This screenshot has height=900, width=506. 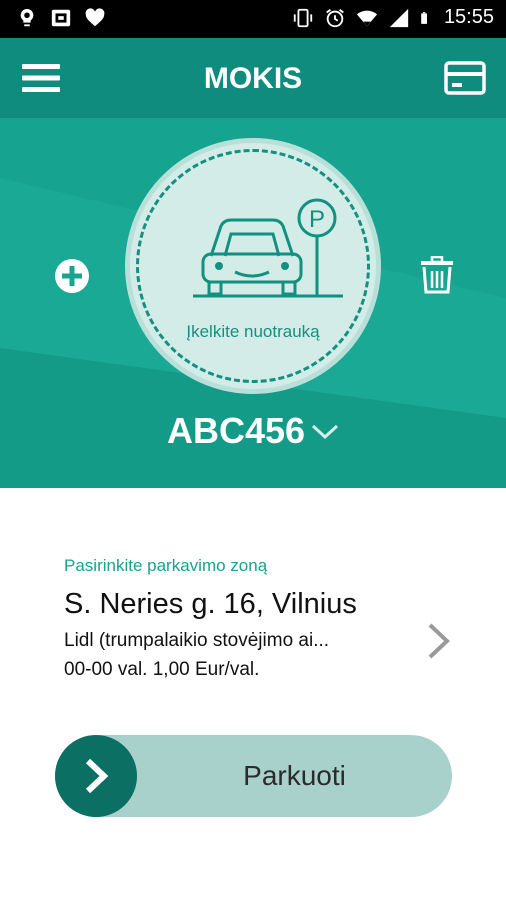 What do you see at coordinates (210, 604) in the screenshot?
I see `zone-address: S. Neries g. 16, Vilnius` at bounding box center [210, 604].